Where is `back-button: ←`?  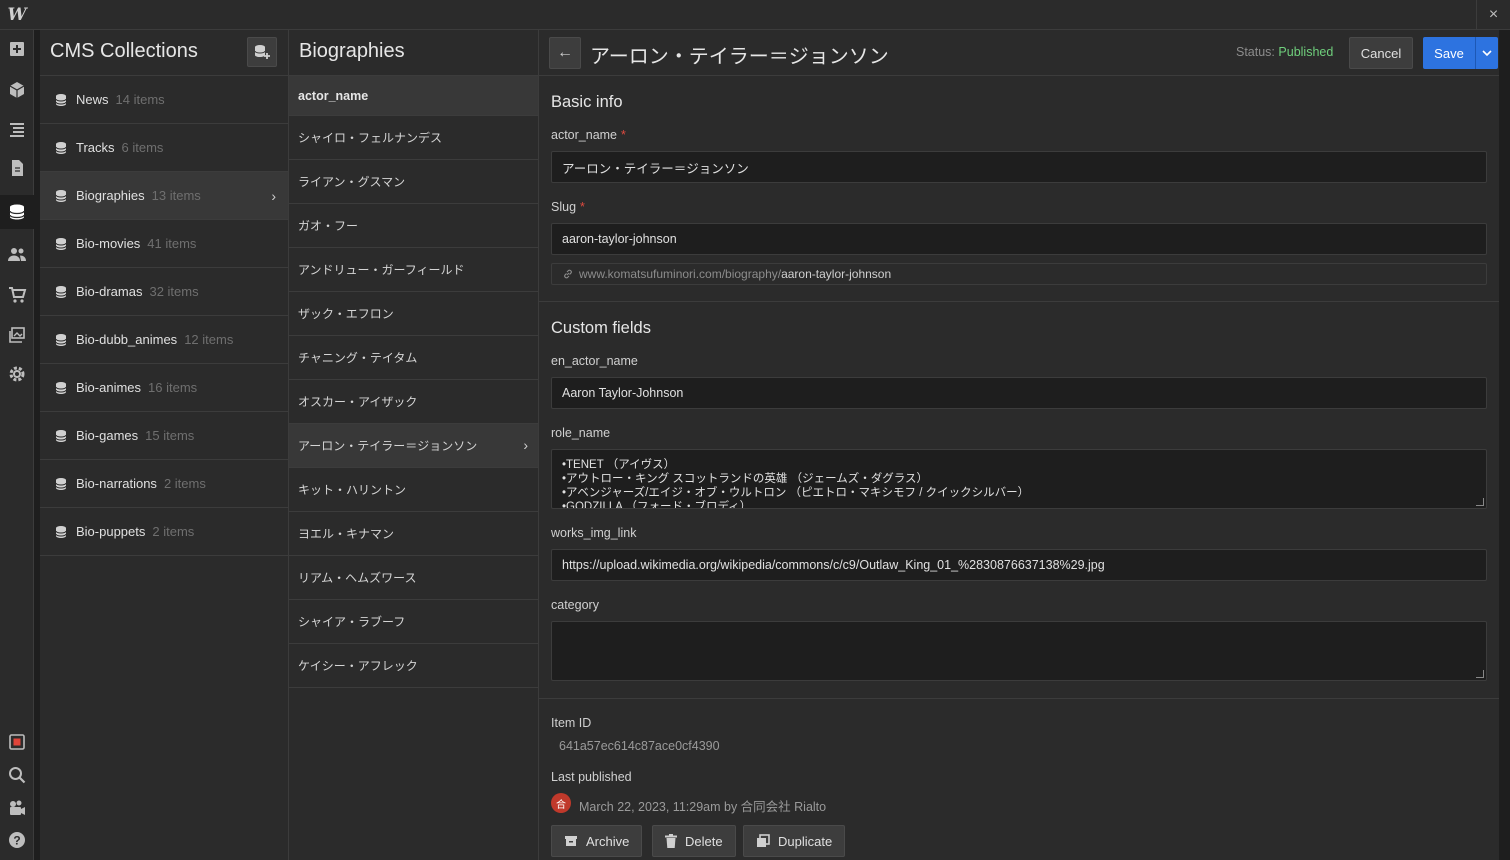 back-button: ← is located at coordinates (565, 53).